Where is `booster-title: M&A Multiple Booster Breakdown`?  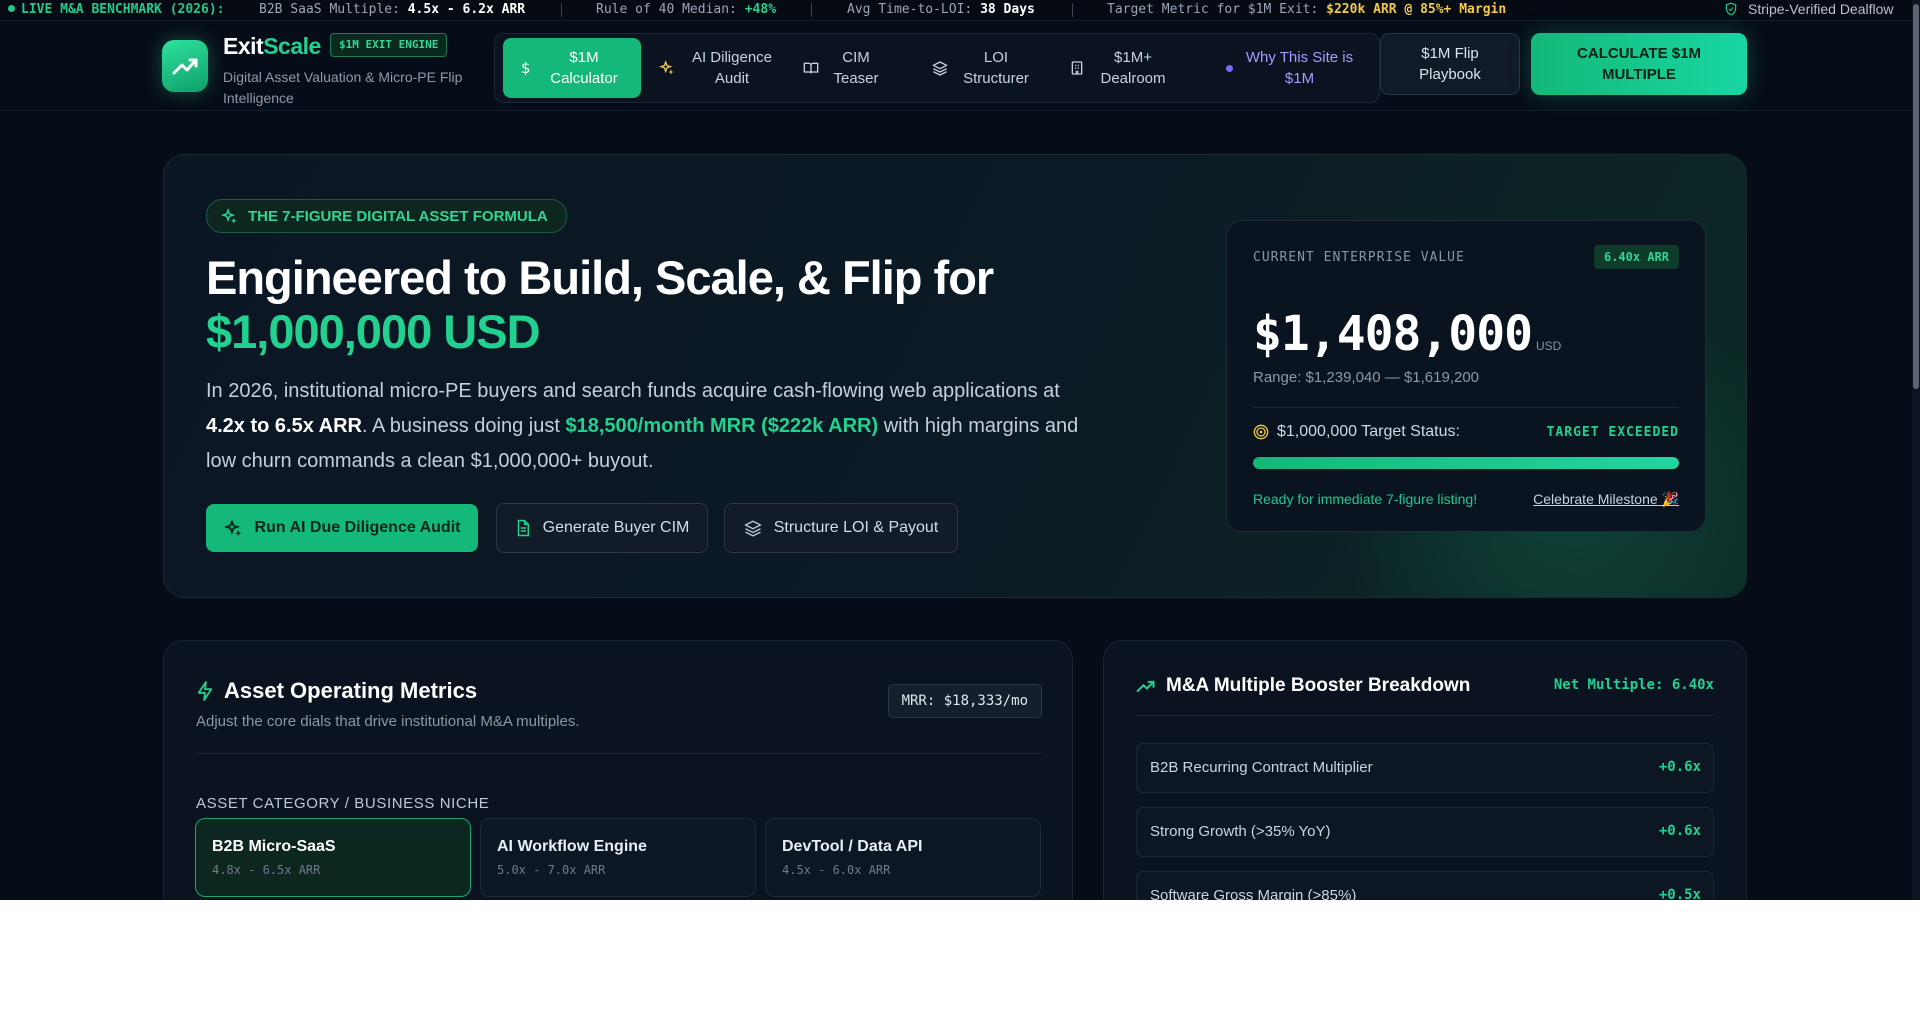
booster-title: M&A Multiple Booster Breakdown is located at coordinates (1303, 686).